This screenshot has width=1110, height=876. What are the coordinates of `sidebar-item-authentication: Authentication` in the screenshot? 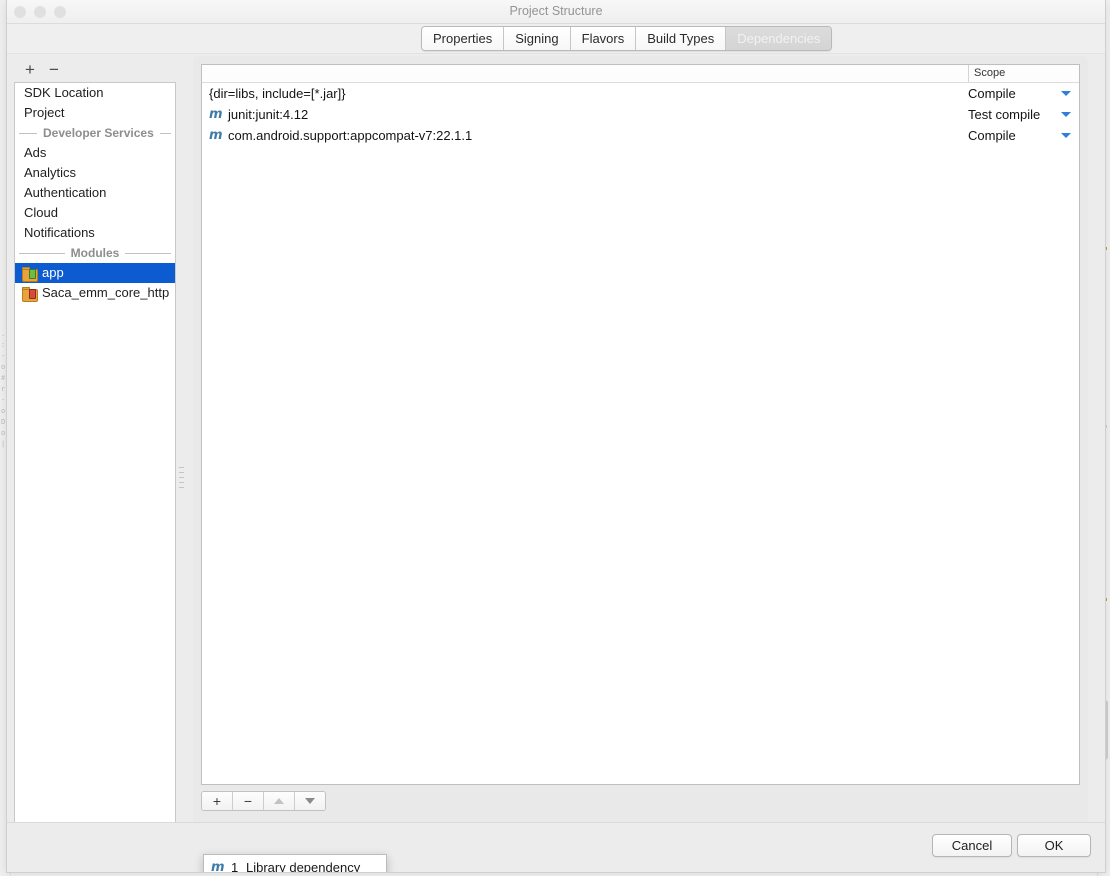 It's located at (95, 193).